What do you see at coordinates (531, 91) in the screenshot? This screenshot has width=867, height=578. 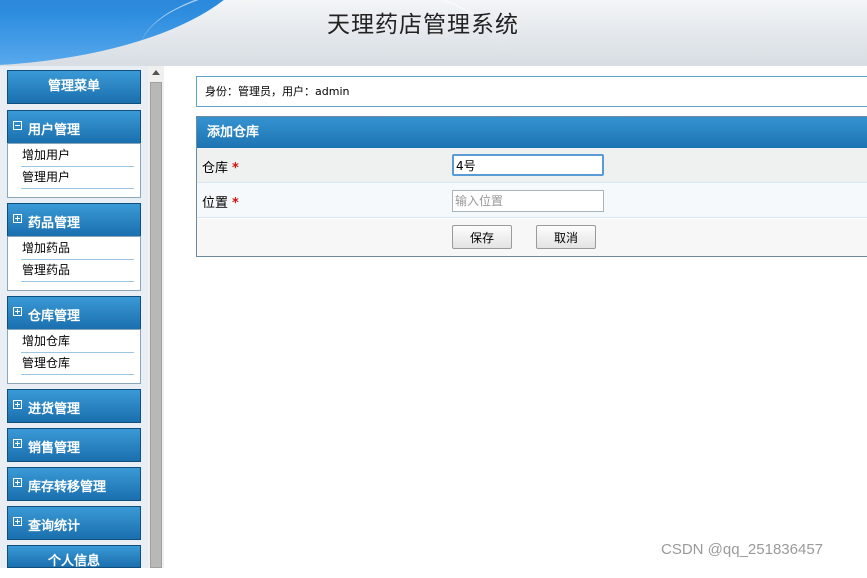 I see `identity-bar: 身份：管理员，用户：admin` at bounding box center [531, 91].